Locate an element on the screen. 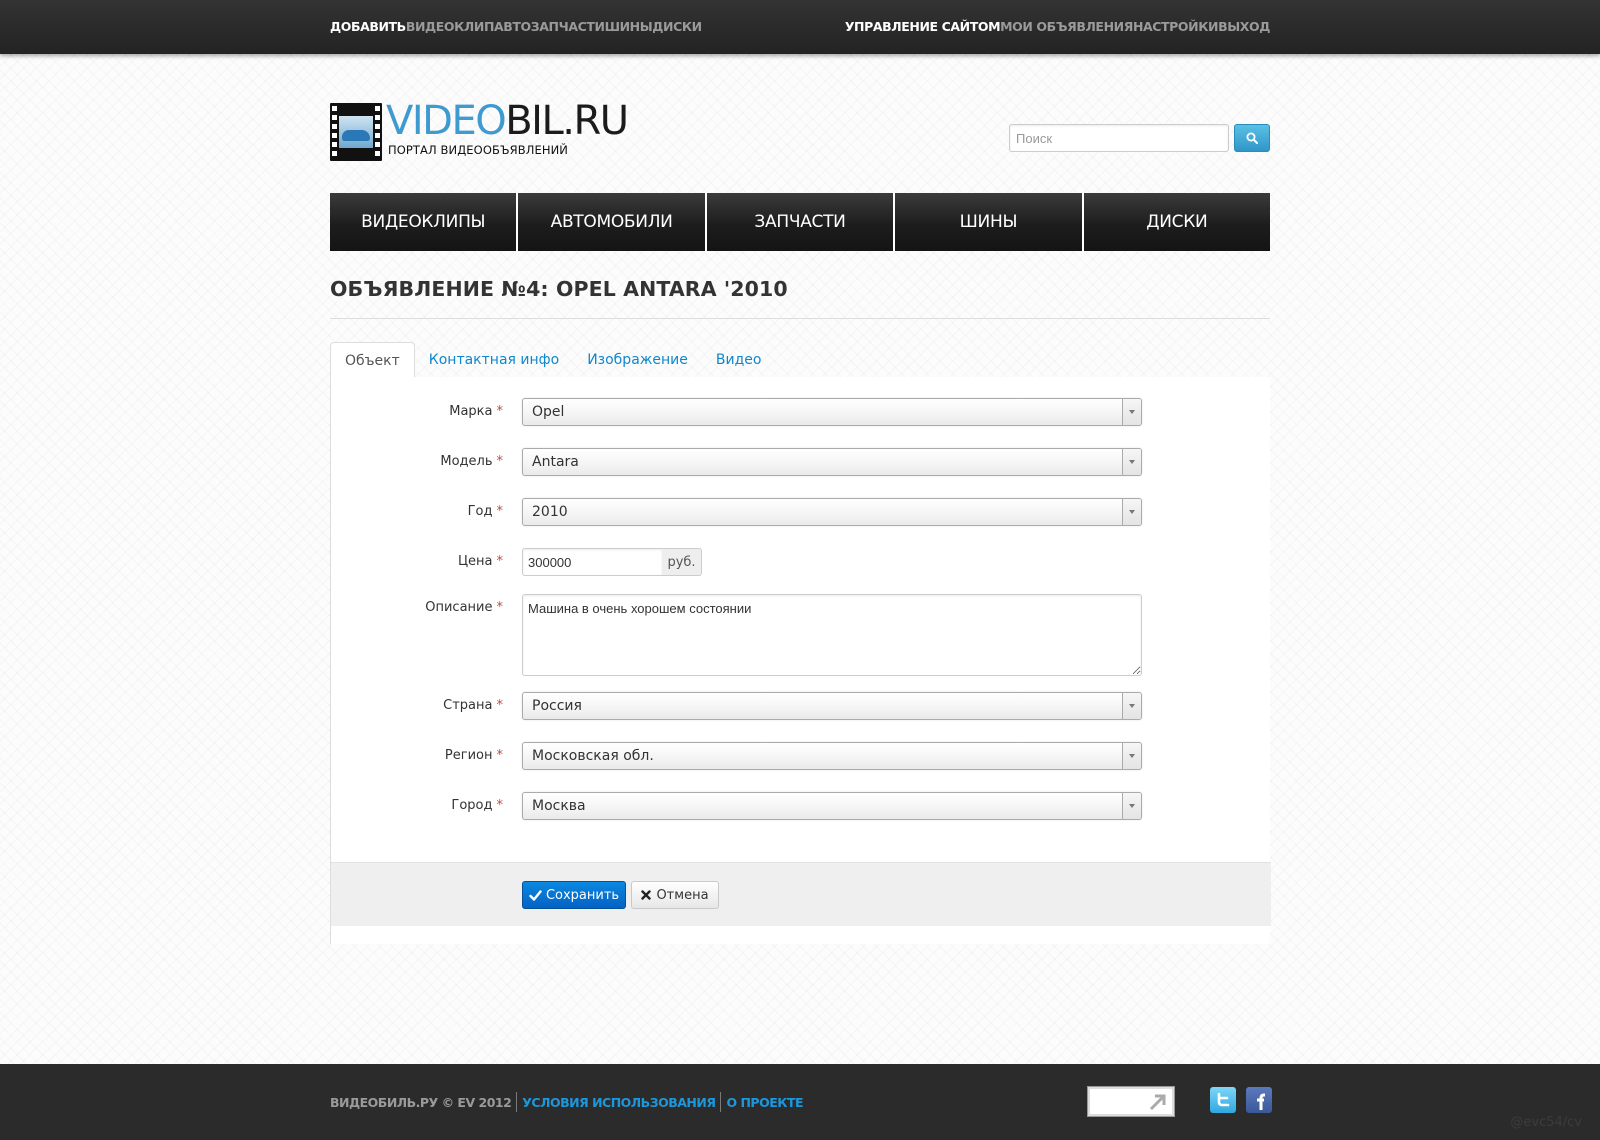  facebook-icon is located at coordinates (1259, 1100).